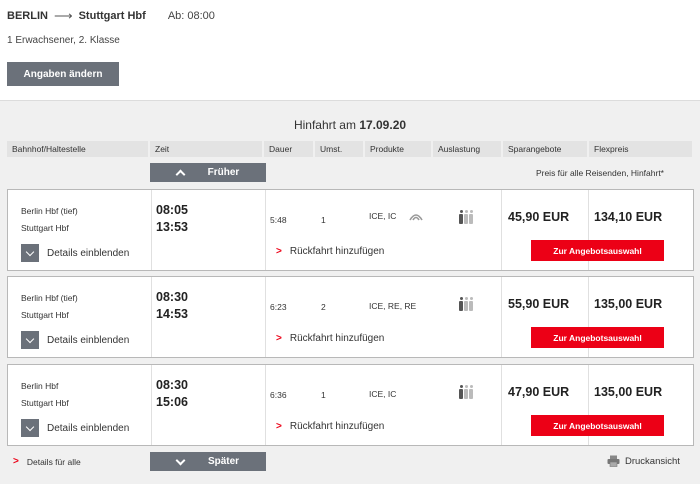 Image resolution: width=700 pixels, height=484 pixels. I want to click on products: ICE, RE, RE, so click(392, 306).